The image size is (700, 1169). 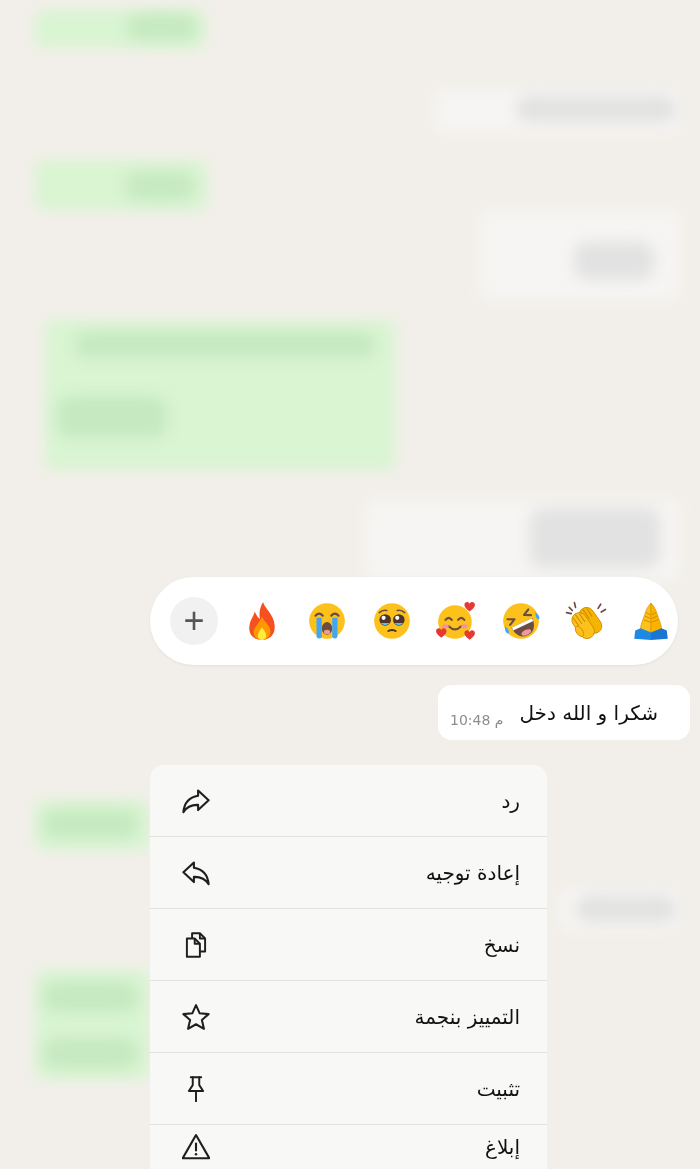 I want to click on message-text: شكرا و الله دخل, so click(x=588, y=712).